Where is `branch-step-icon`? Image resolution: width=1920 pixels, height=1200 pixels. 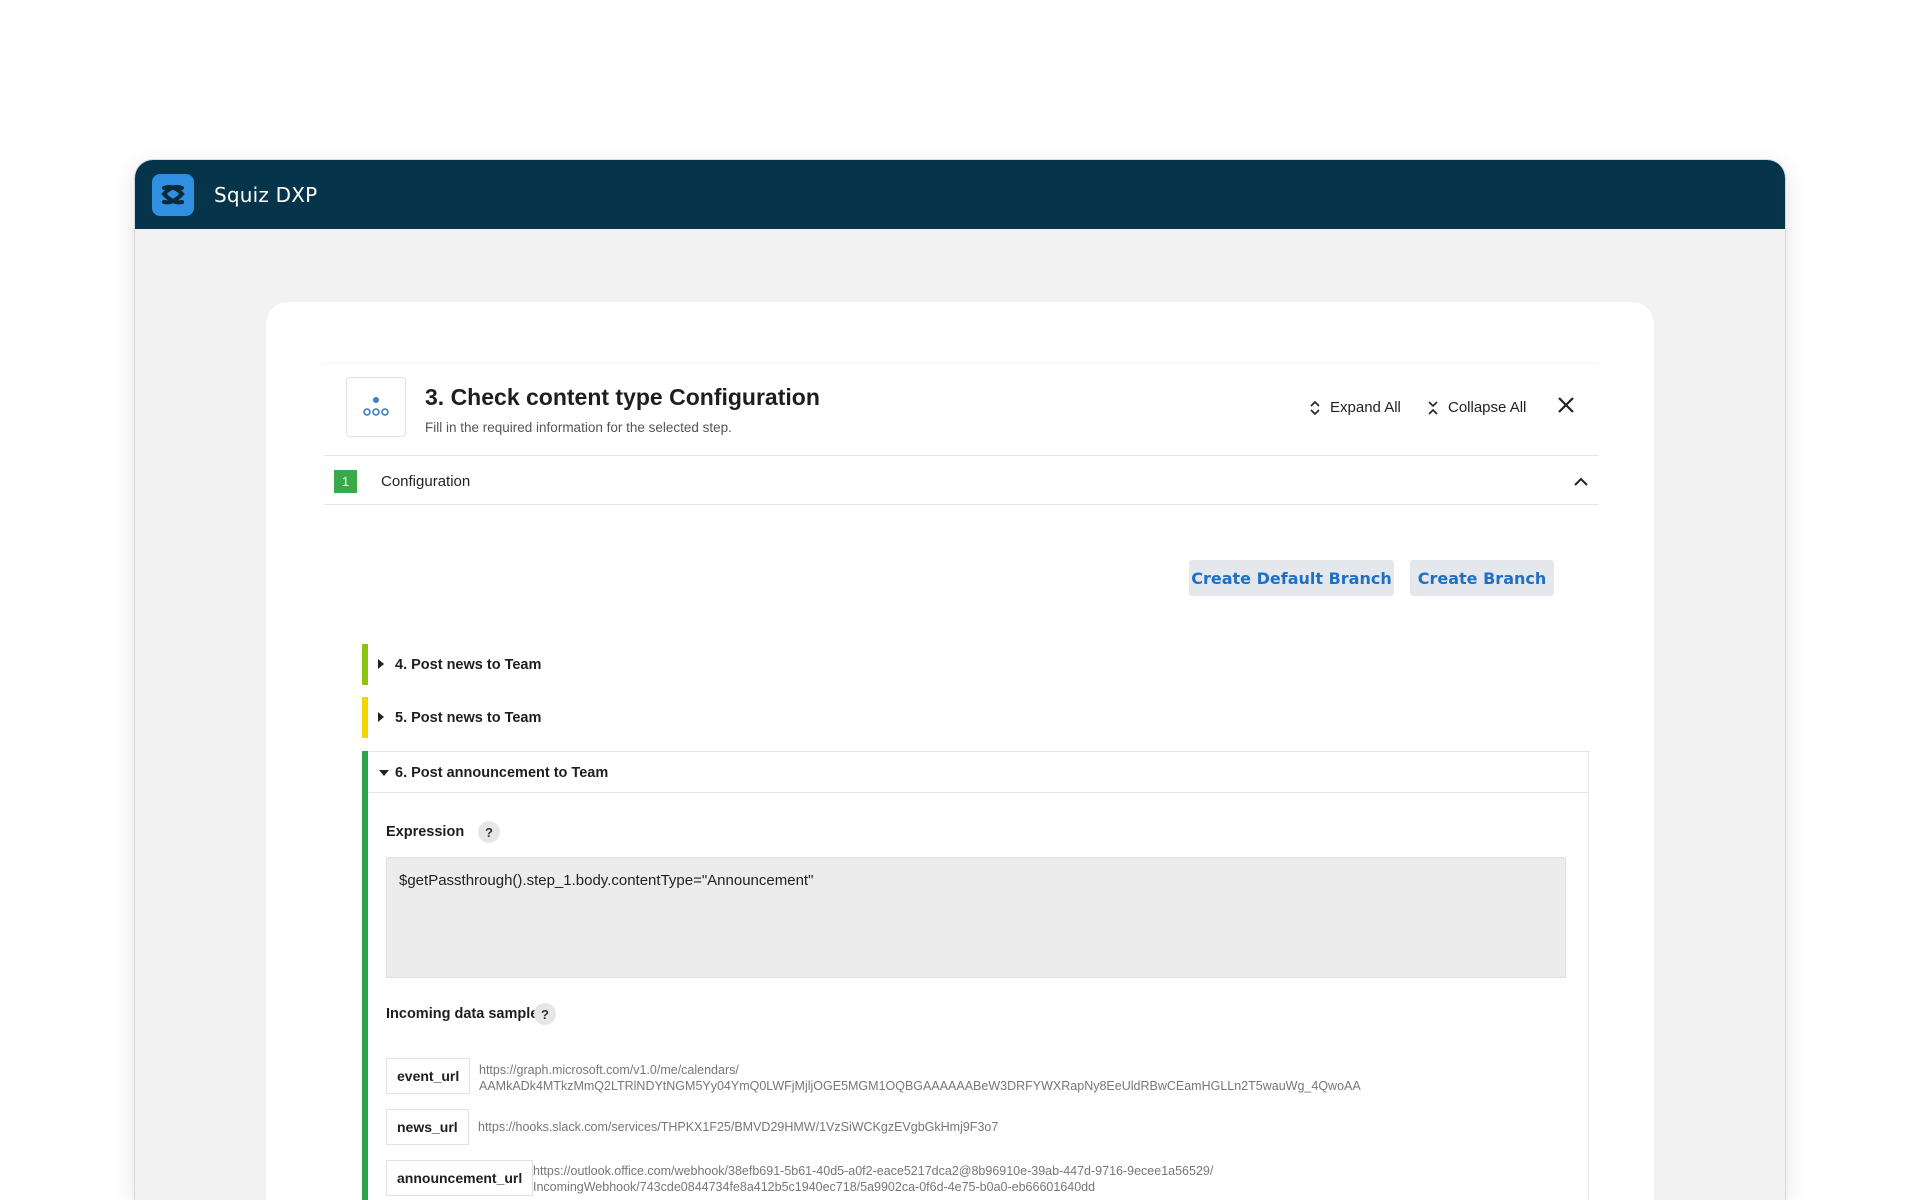
branch-step-icon is located at coordinates (376, 407).